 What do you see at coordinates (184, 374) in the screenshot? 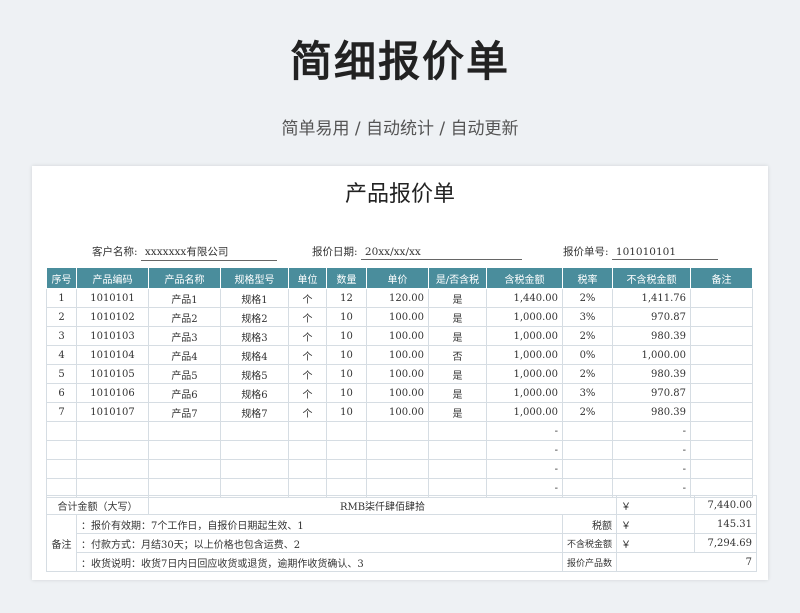
I see `table-cell: 产品5` at bounding box center [184, 374].